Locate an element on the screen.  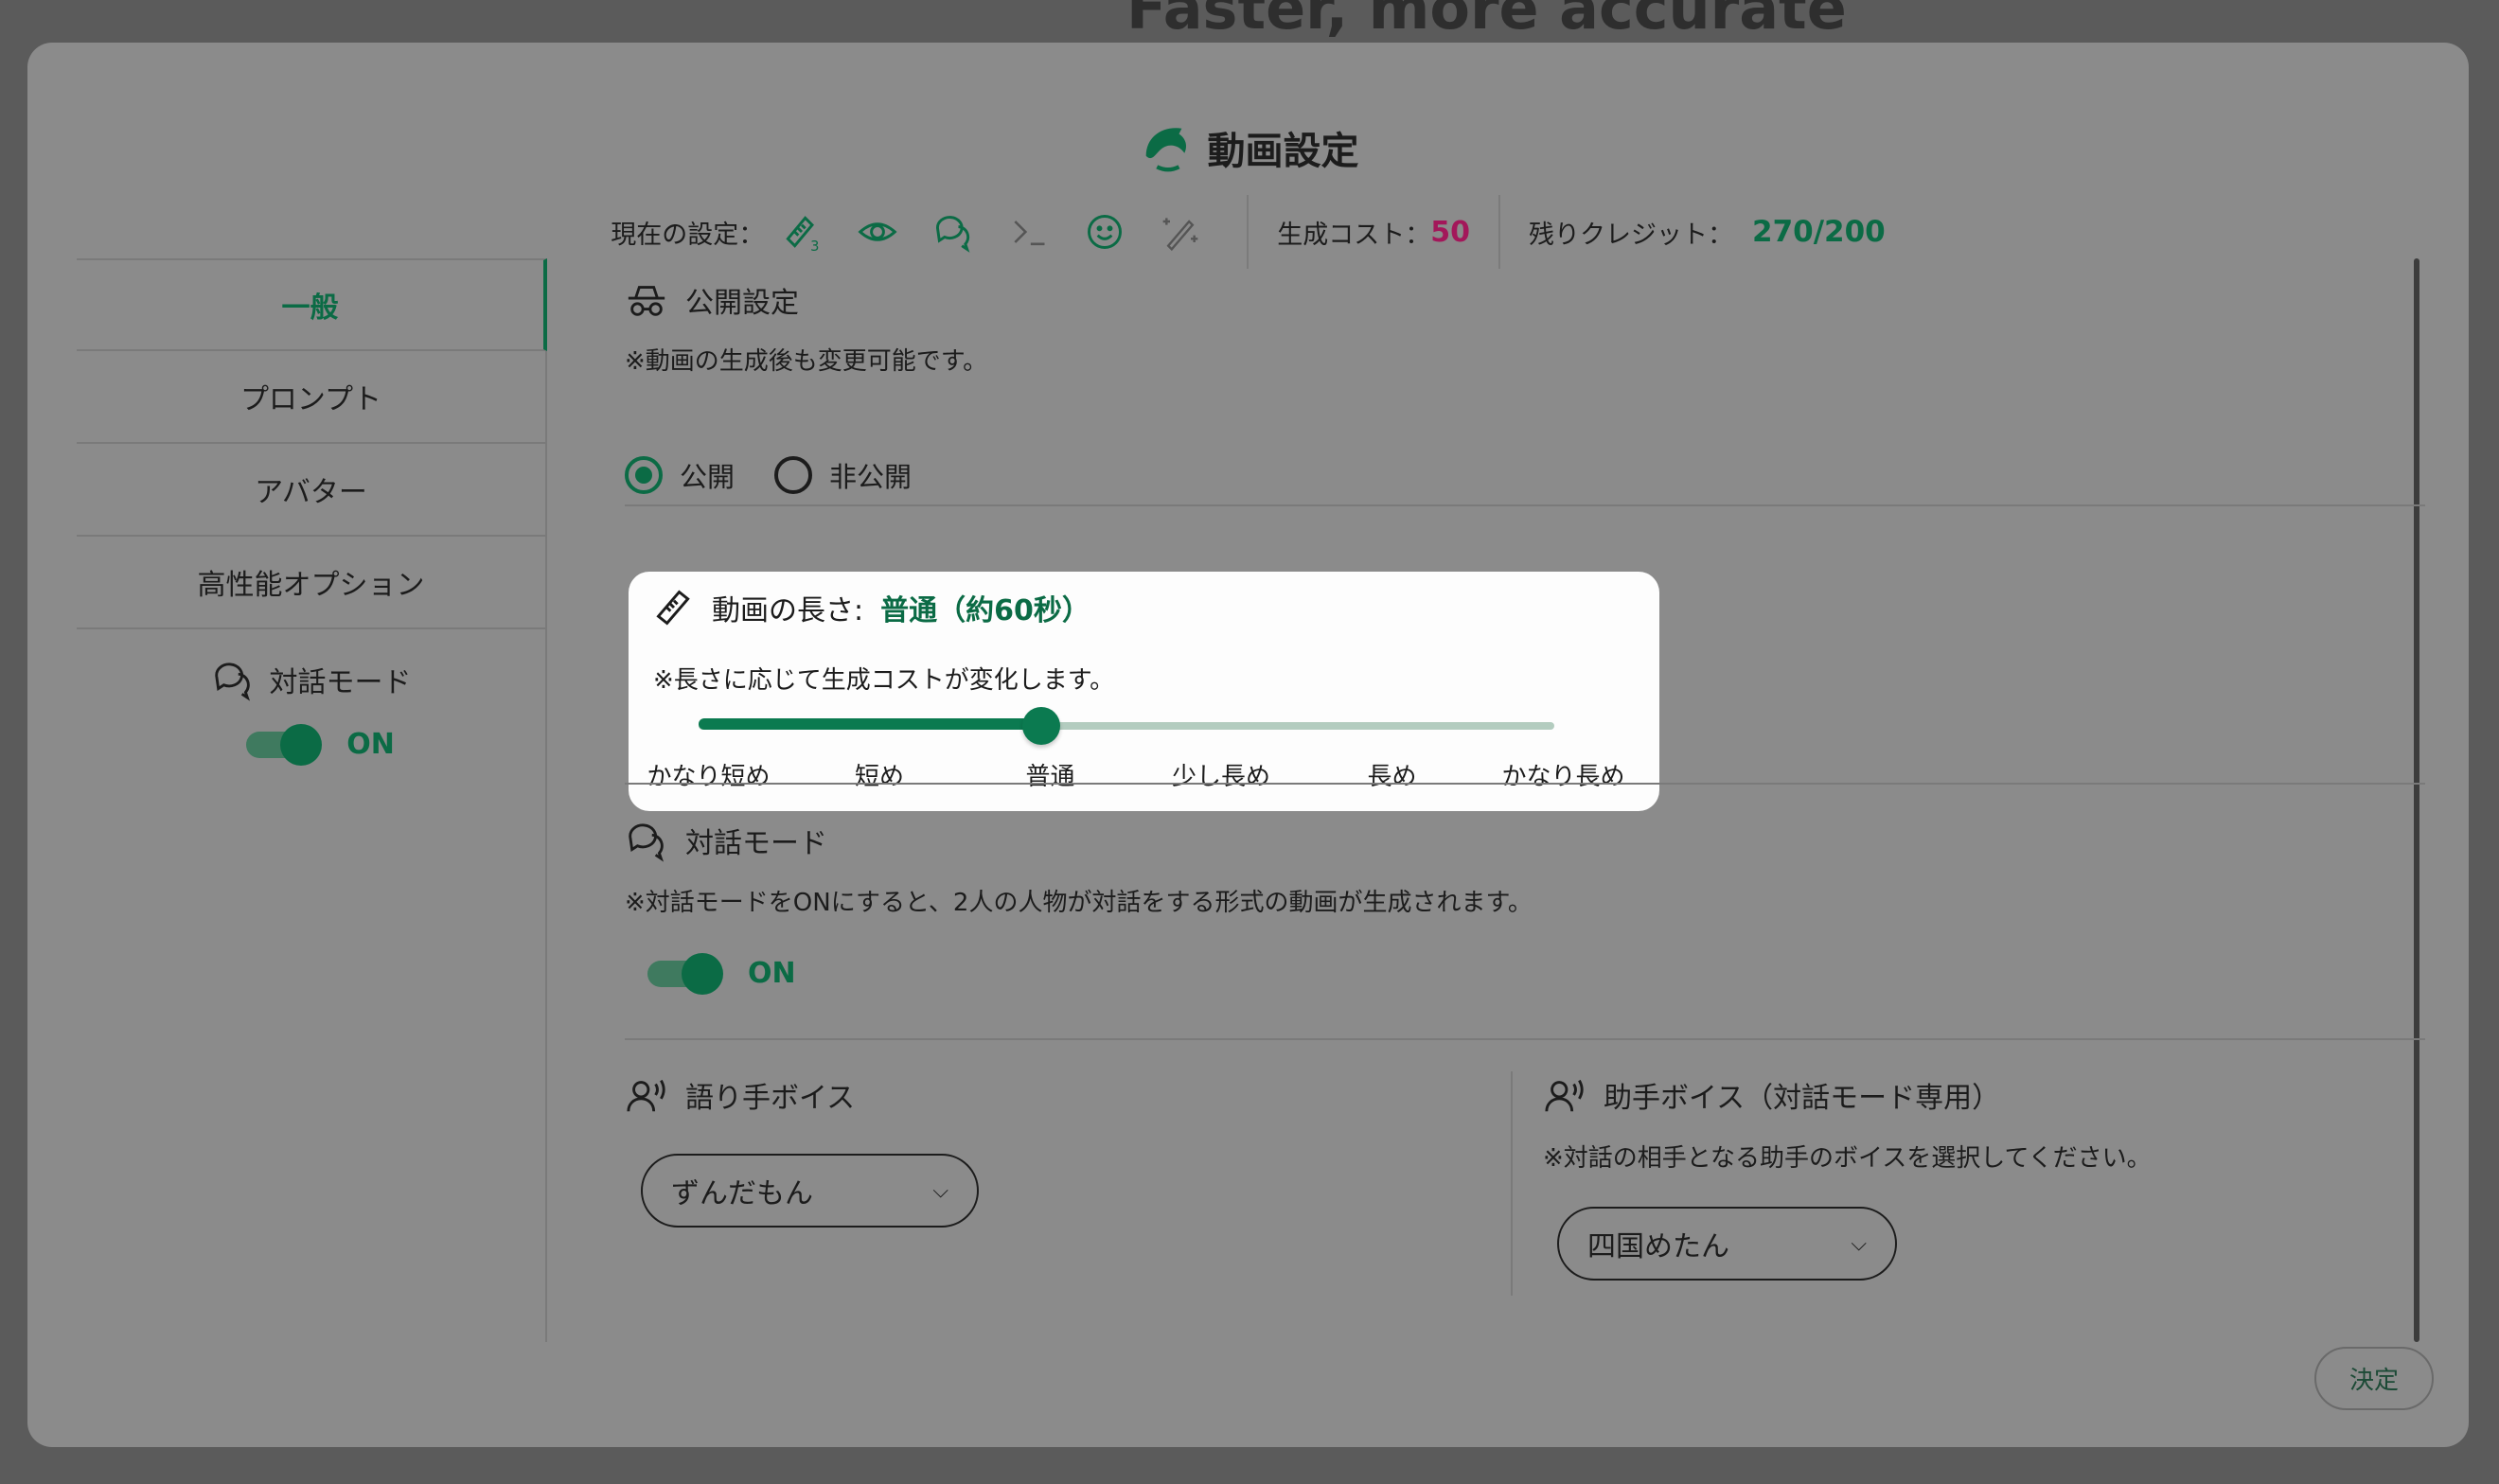
radio-private is located at coordinates (793, 475).